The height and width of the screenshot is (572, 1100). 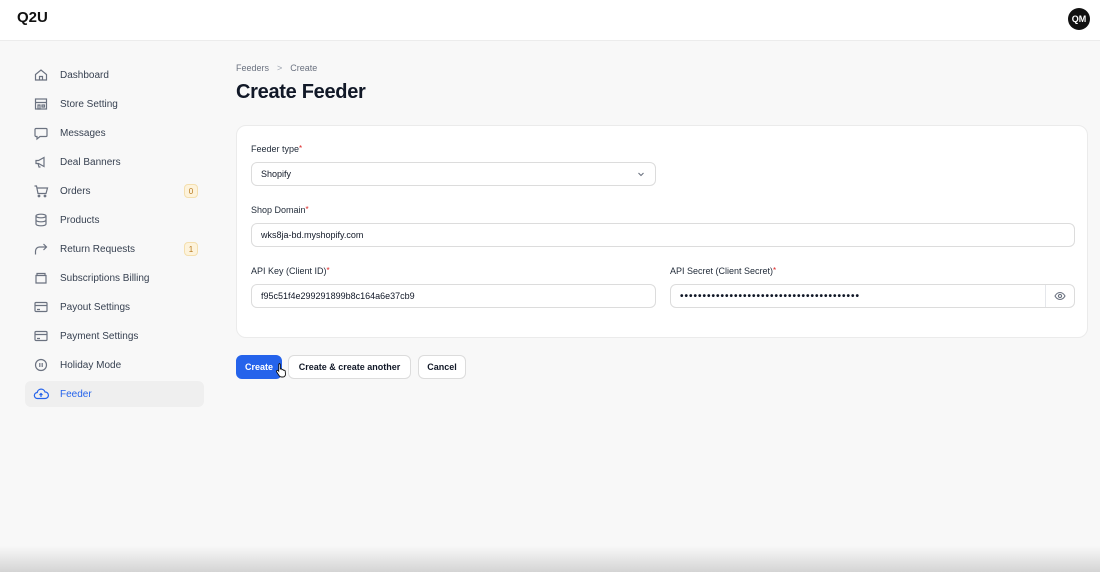 What do you see at coordinates (41, 249) in the screenshot?
I see `return-arrow-icon` at bounding box center [41, 249].